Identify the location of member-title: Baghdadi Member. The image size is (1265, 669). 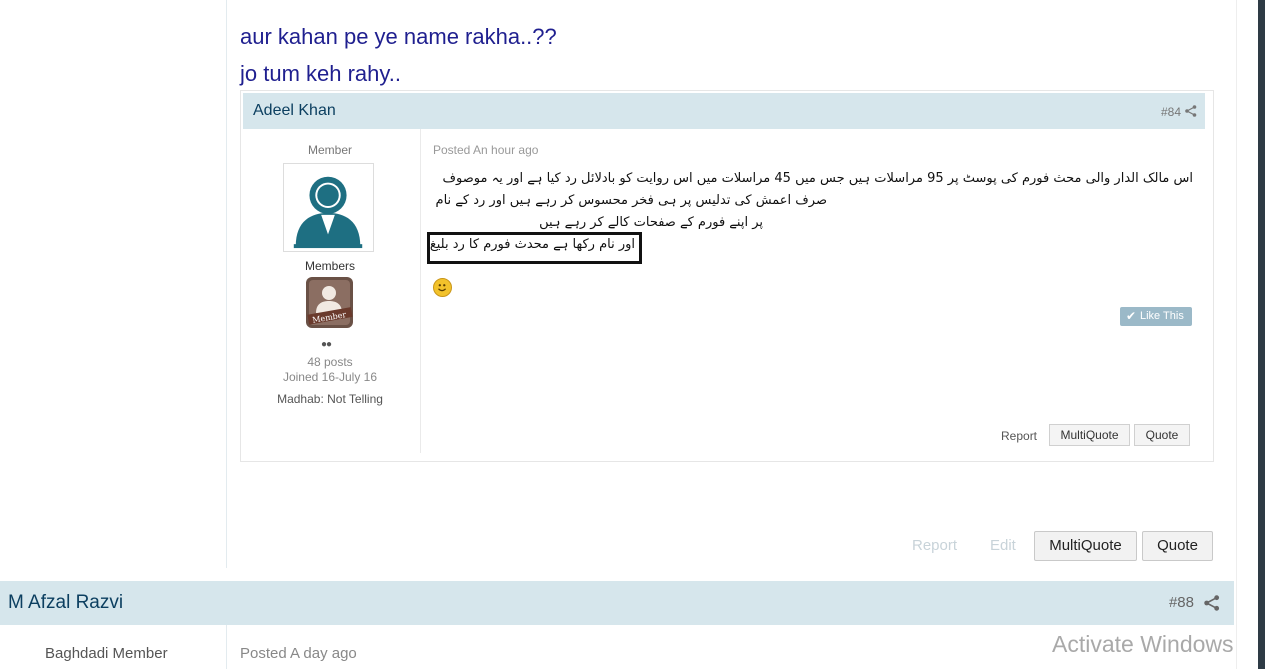
(106, 653).